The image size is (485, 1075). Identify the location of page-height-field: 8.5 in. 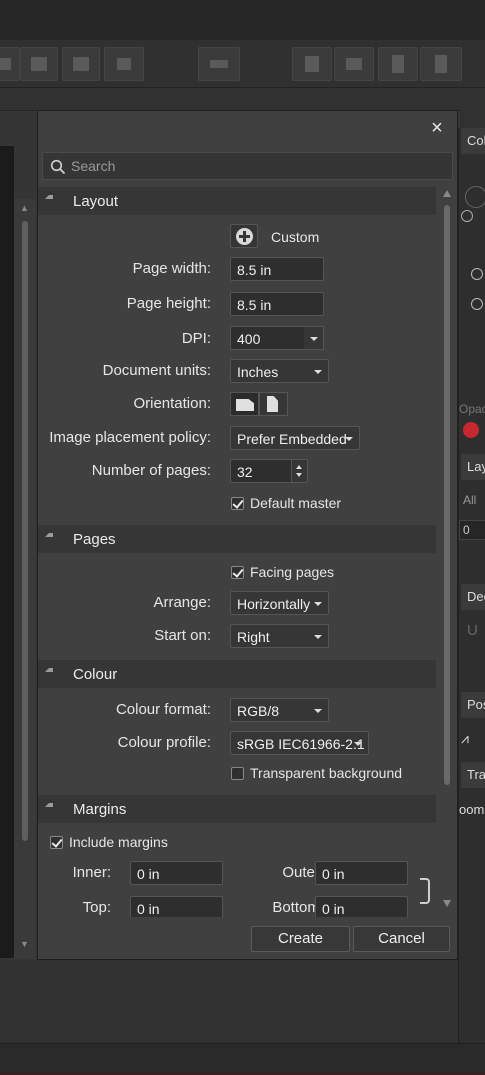
(277, 304).